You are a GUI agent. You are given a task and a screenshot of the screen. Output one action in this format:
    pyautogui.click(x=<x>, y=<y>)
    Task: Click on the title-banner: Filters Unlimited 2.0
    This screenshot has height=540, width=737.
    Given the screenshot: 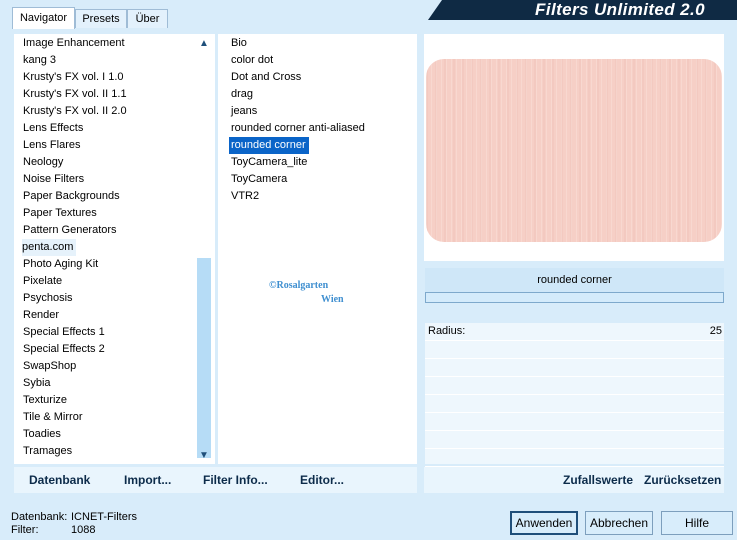 What is the action you would take?
    pyautogui.click(x=582, y=10)
    